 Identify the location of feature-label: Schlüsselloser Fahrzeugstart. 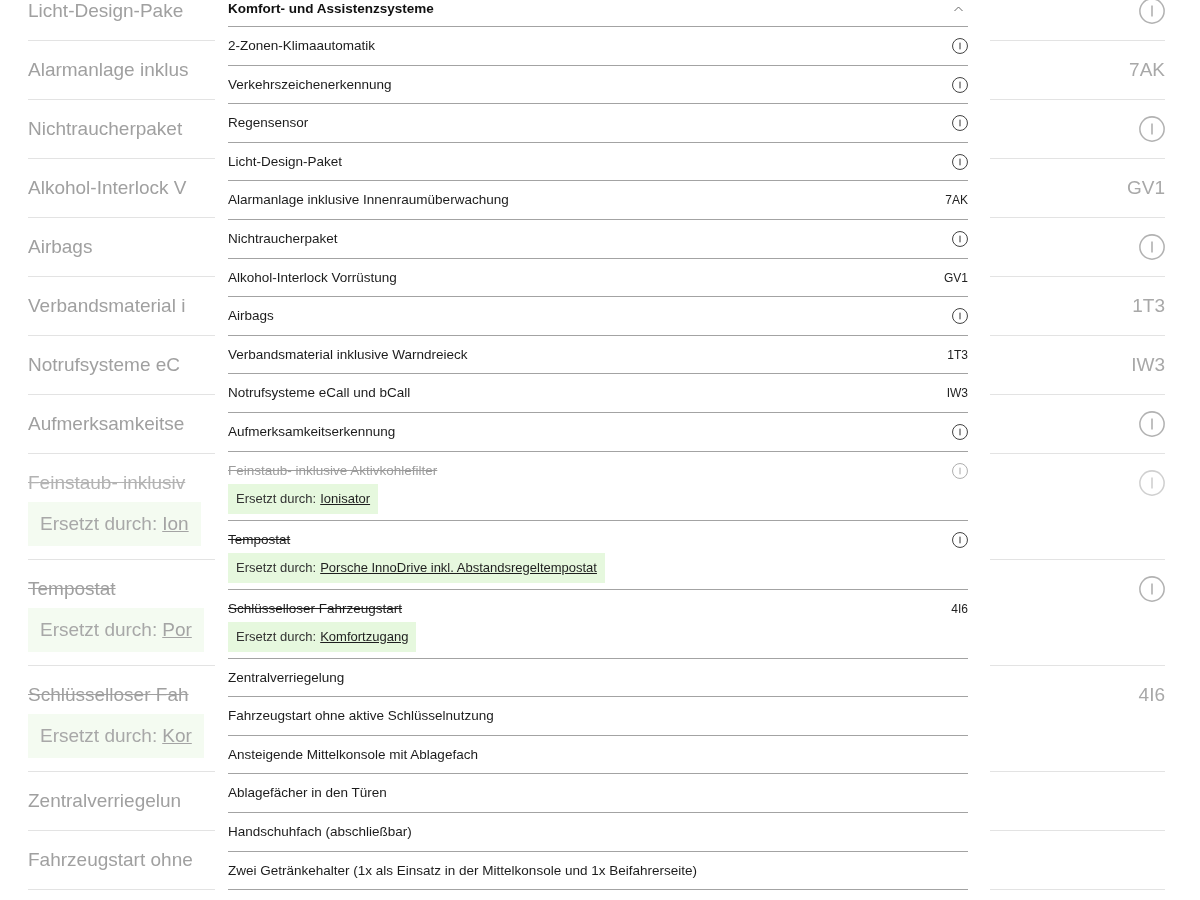
(315, 608).